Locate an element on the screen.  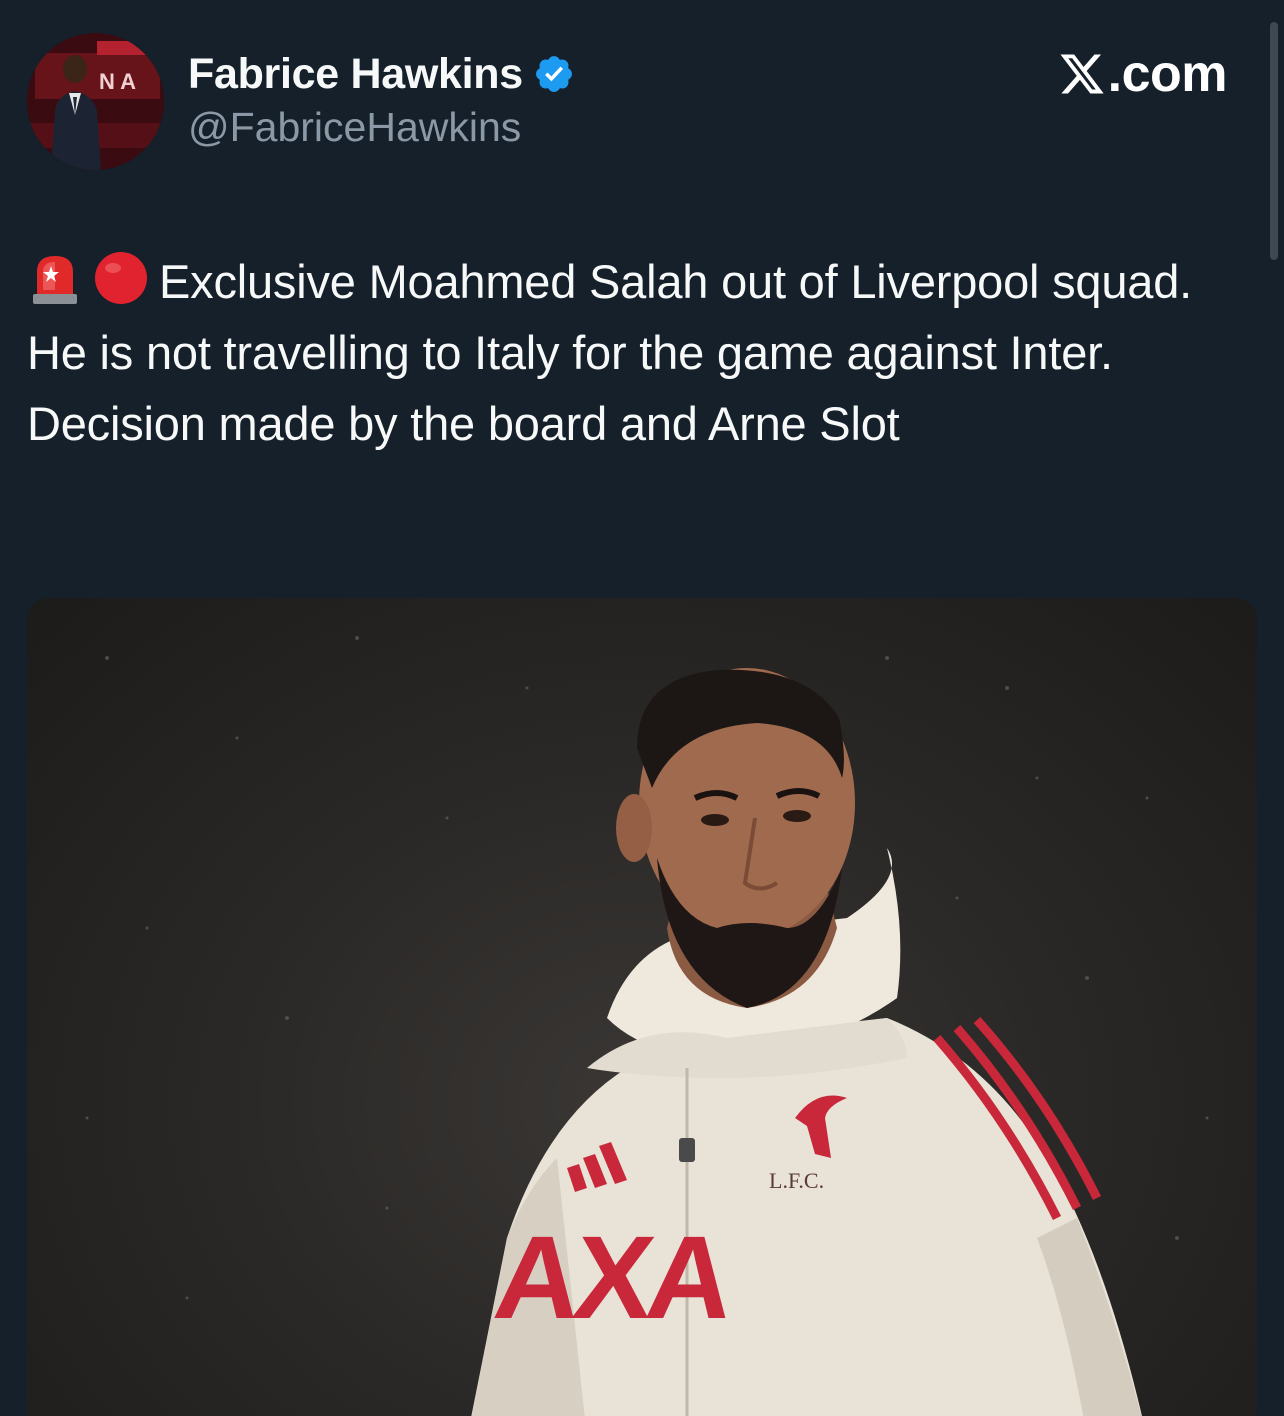
police-light-icon is located at coordinates (55, 280).